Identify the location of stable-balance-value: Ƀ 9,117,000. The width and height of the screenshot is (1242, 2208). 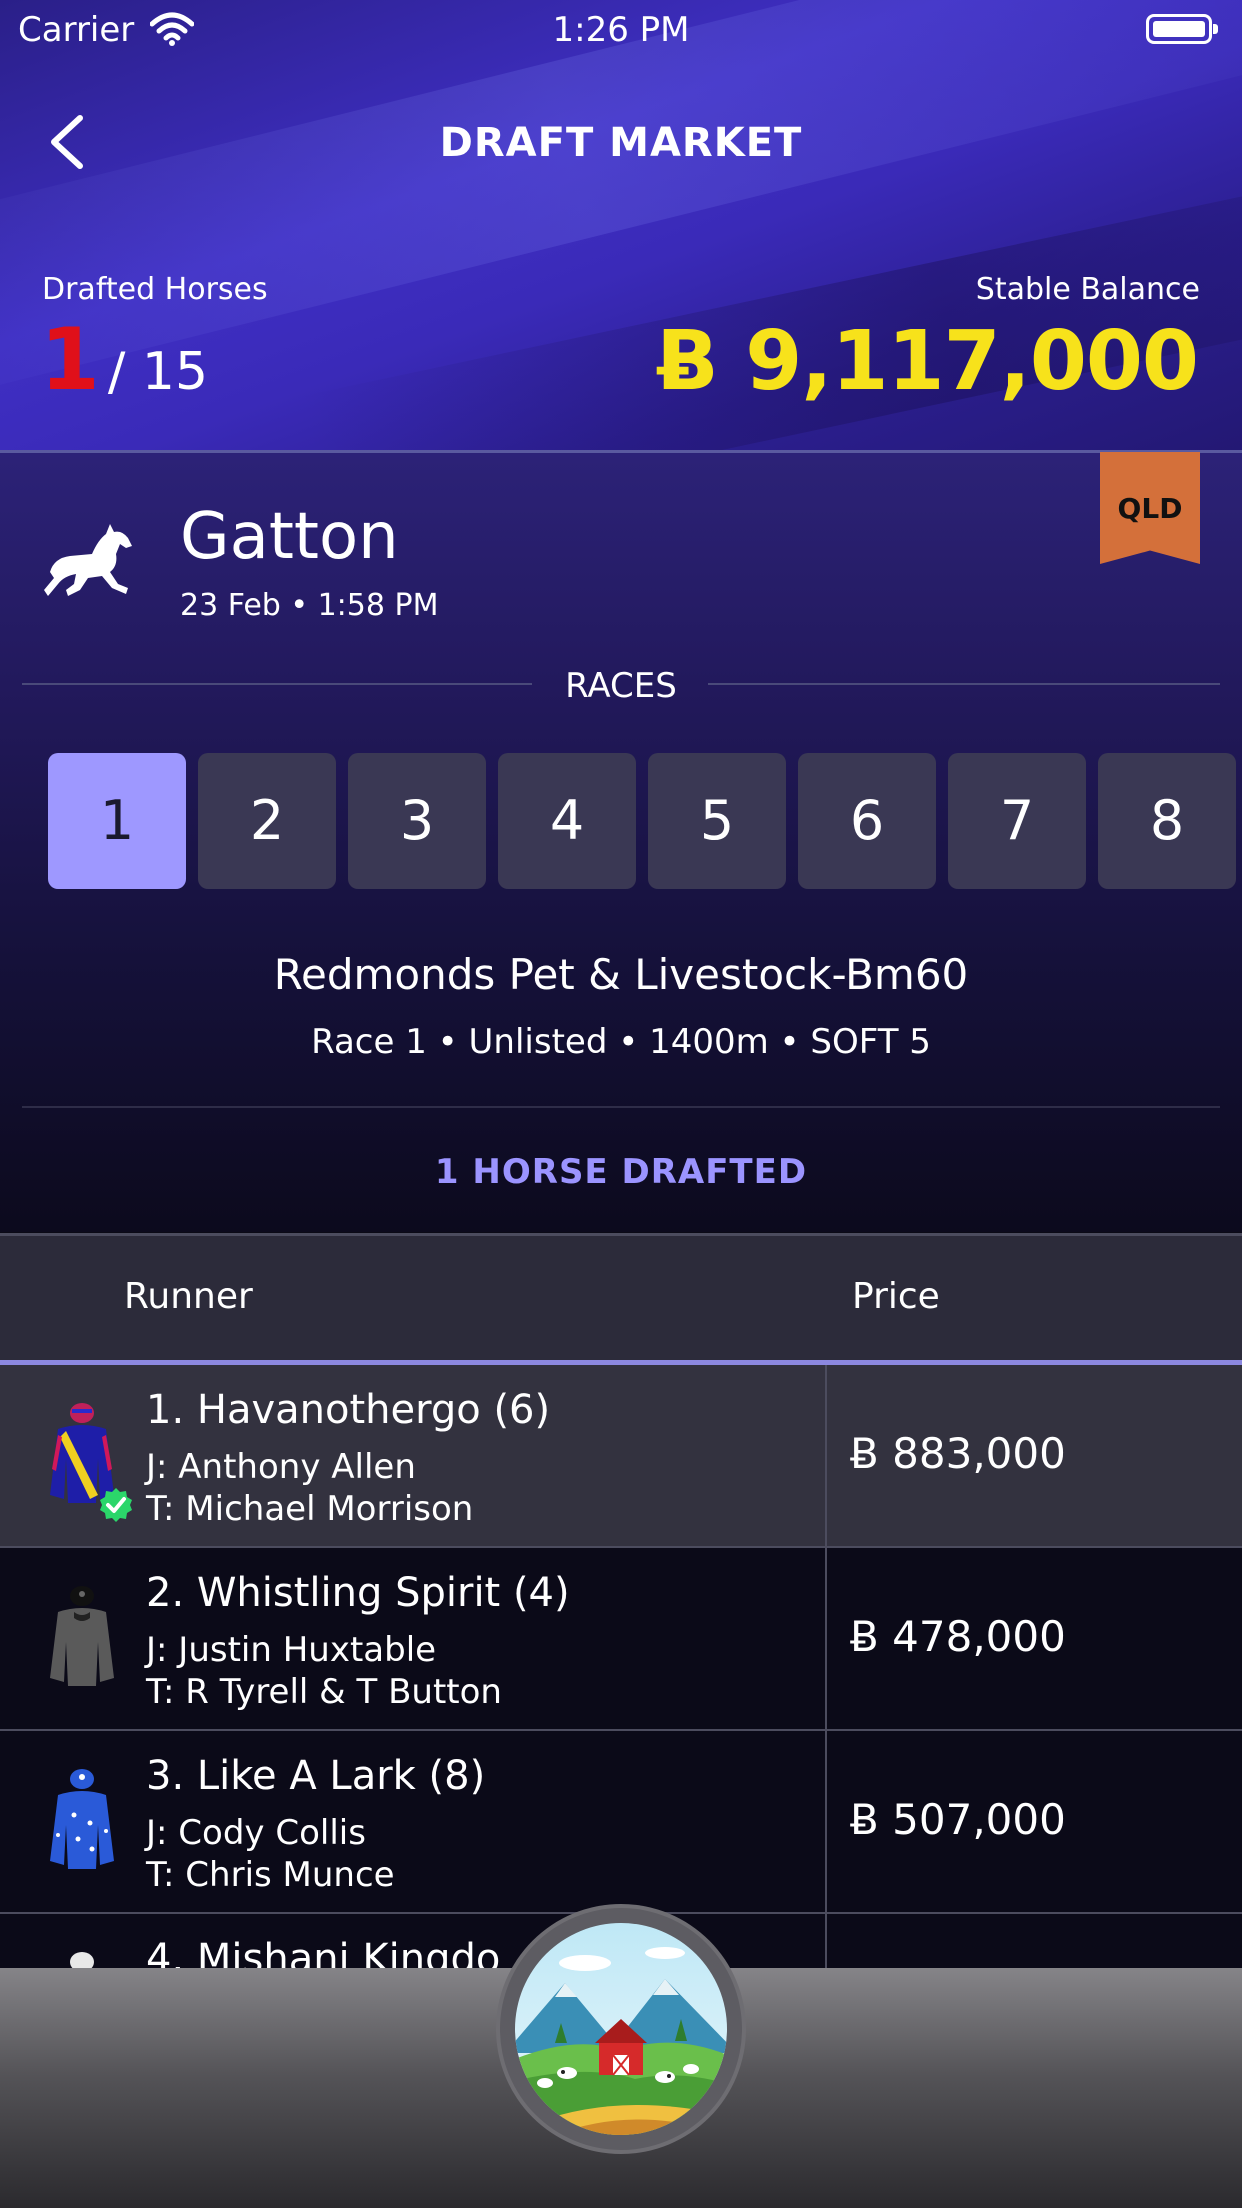
(927, 361).